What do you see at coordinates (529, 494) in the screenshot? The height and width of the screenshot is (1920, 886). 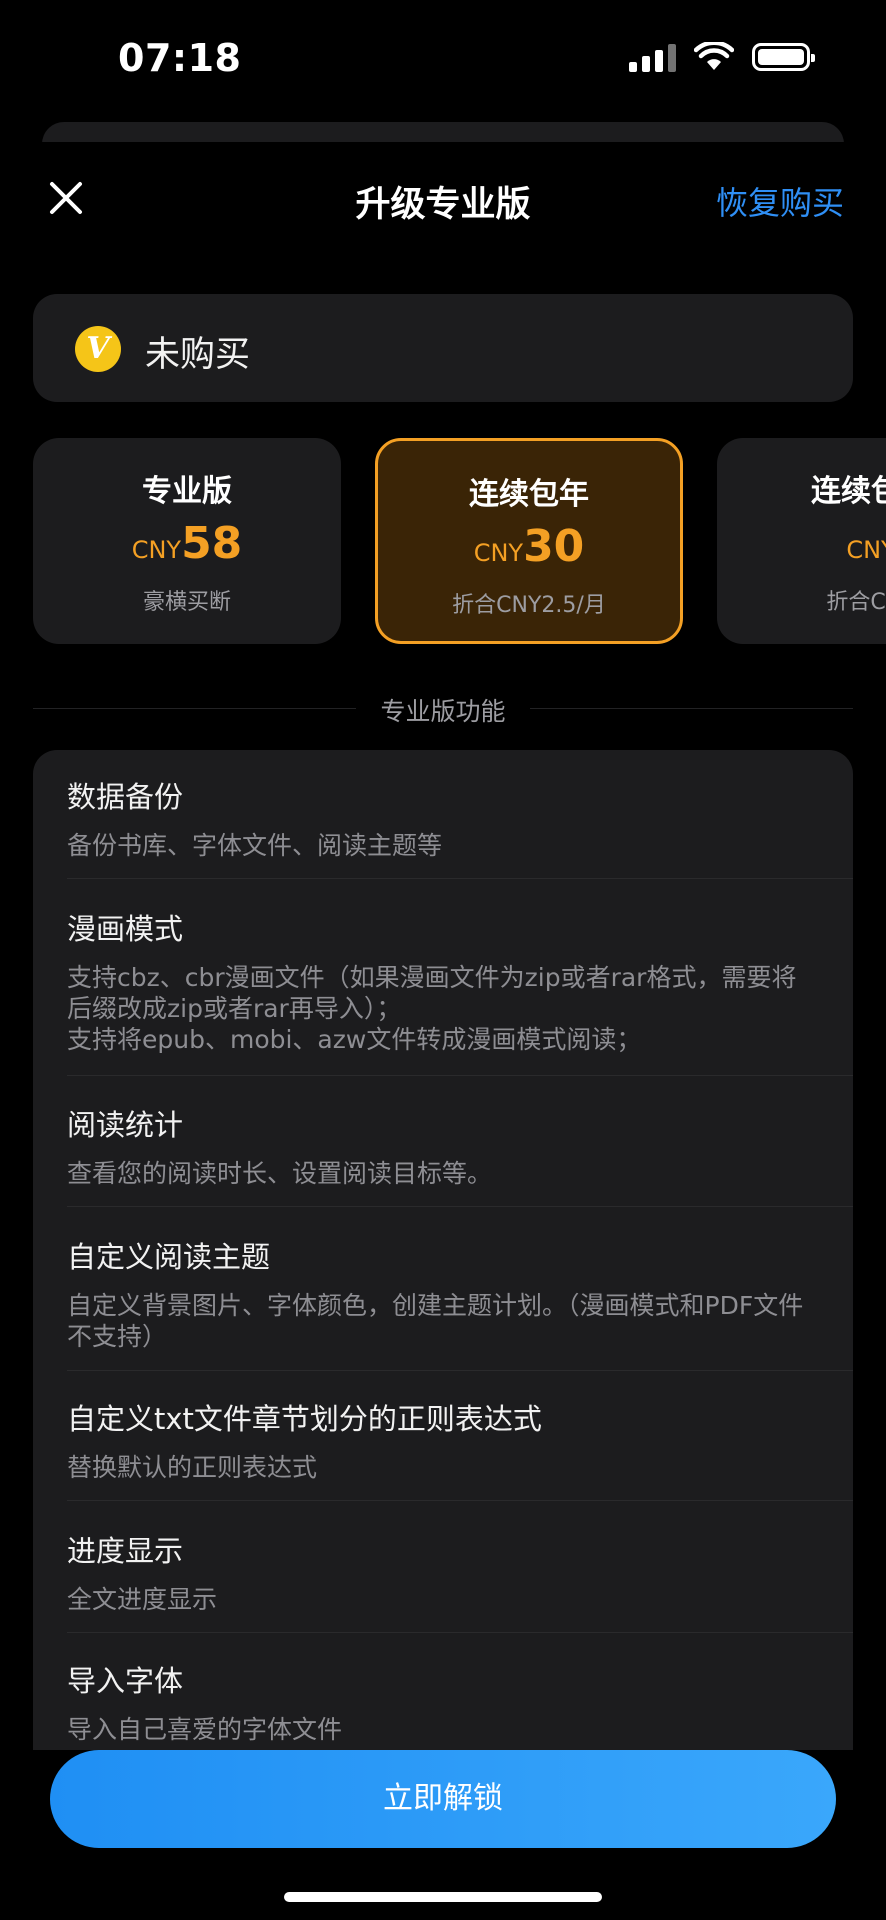 I see `plan-name: 连续包年` at bounding box center [529, 494].